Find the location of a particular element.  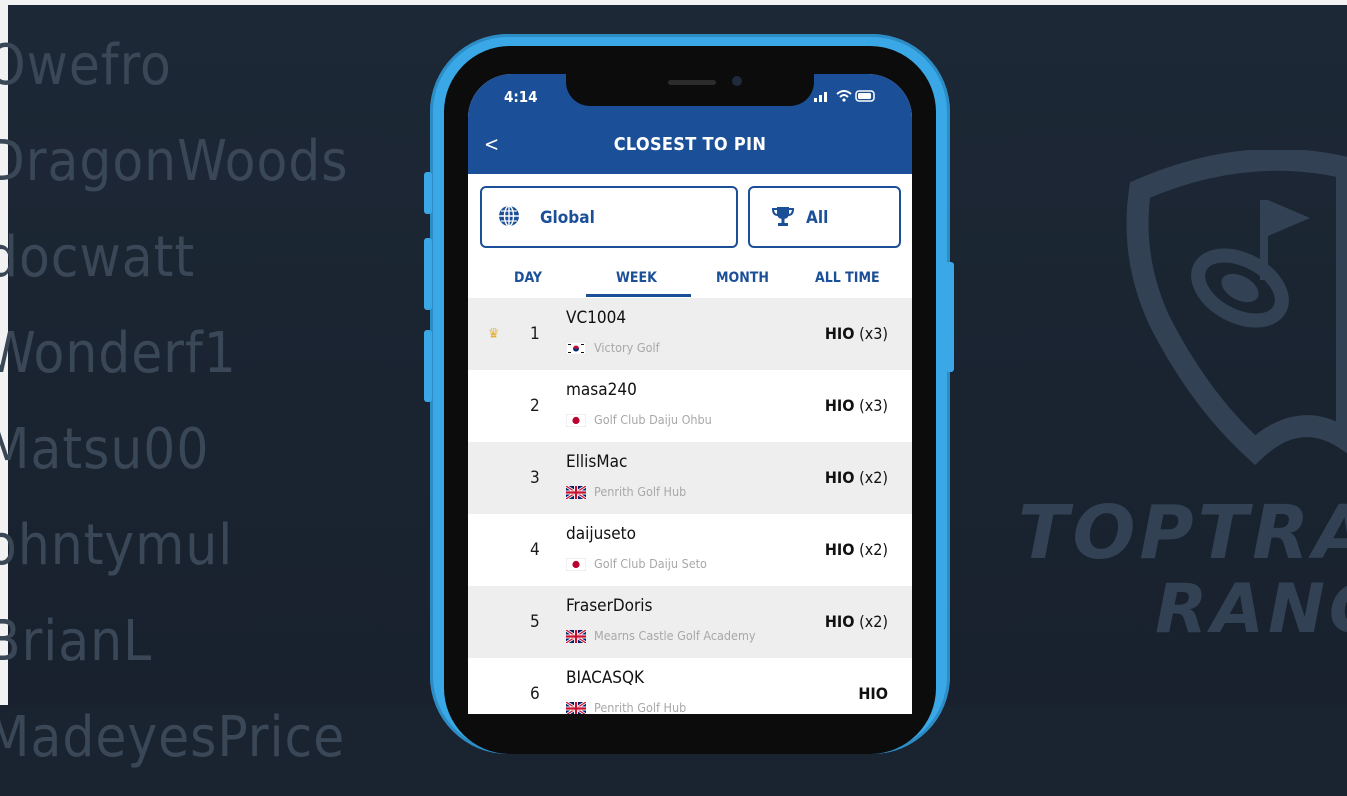

bg-name: ohntymul is located at coordinates (117, 545).